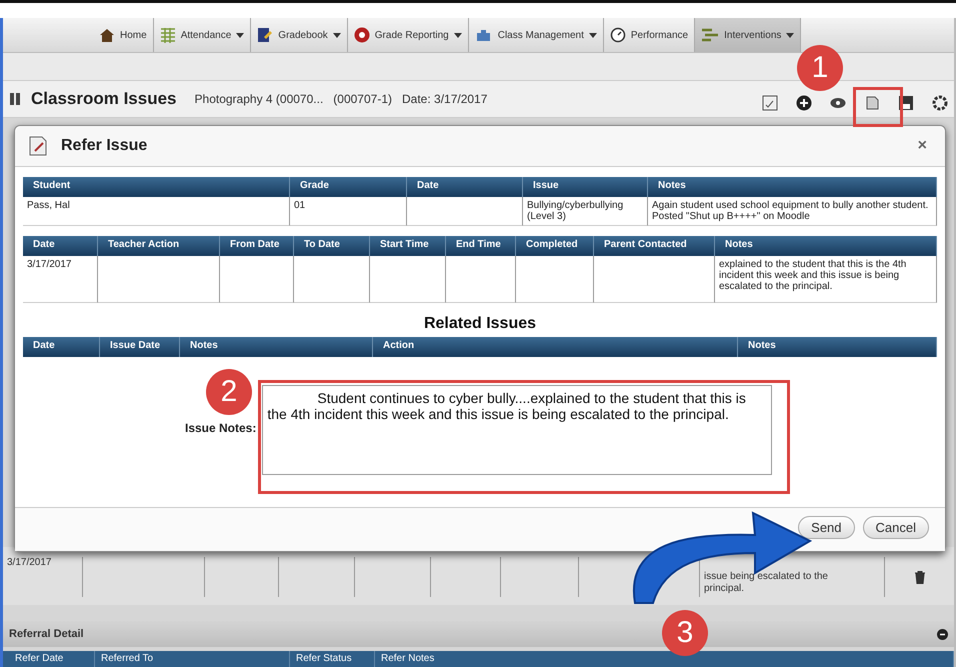 The image size is (956, 667). What do you see at coordinates (445, 99) in the screenshot?
I see `page-date: Date: 3/17/2017` at bounding box center [445, 99].